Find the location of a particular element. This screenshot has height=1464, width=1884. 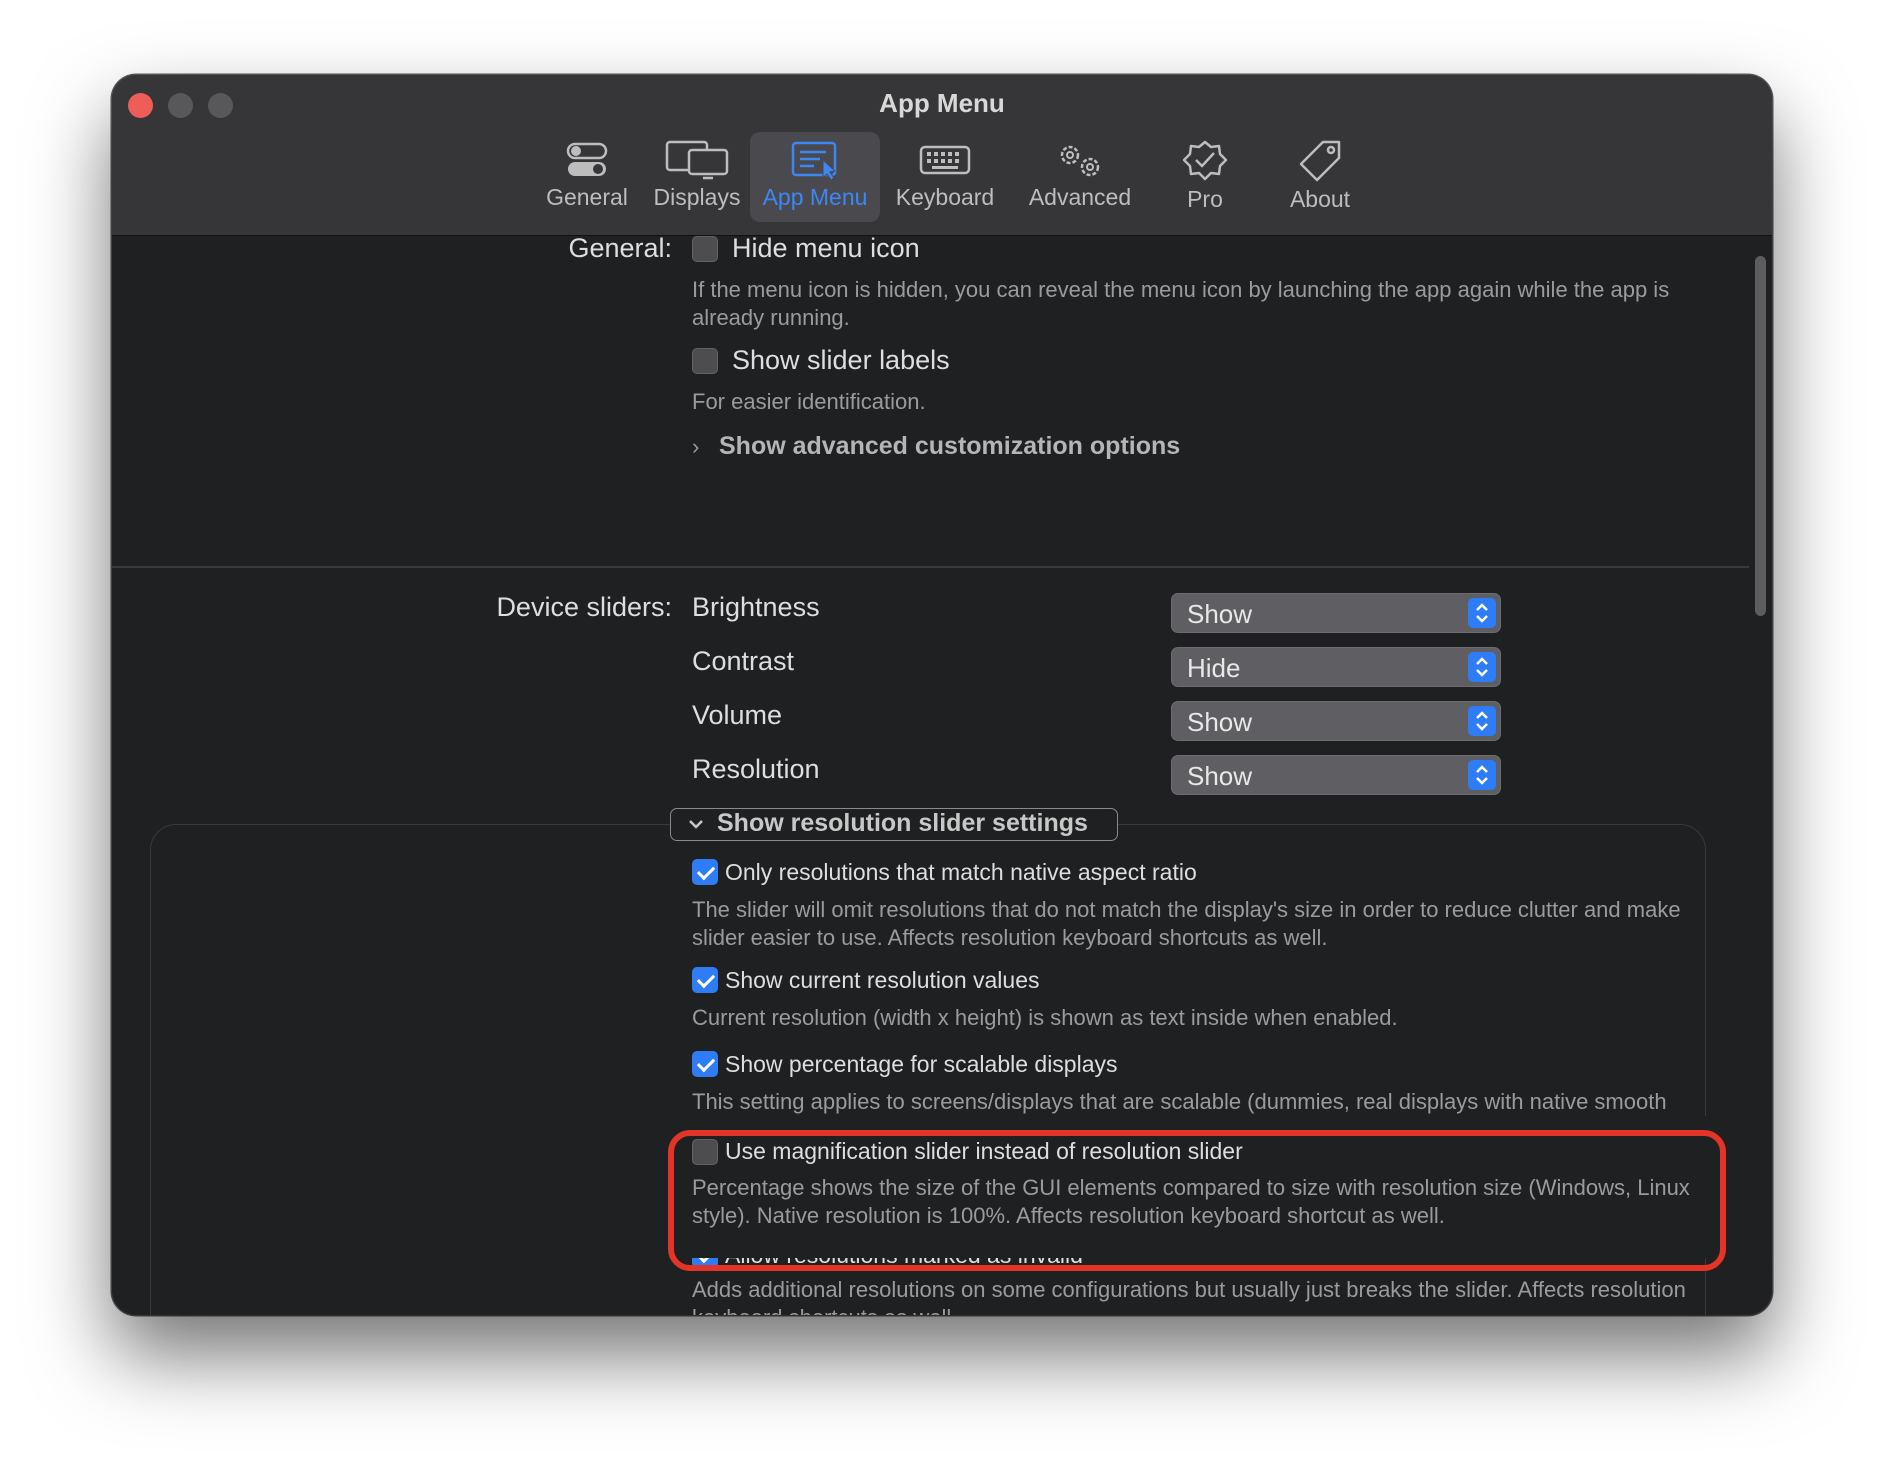

displays-icon is located at coordinates (697, 160).